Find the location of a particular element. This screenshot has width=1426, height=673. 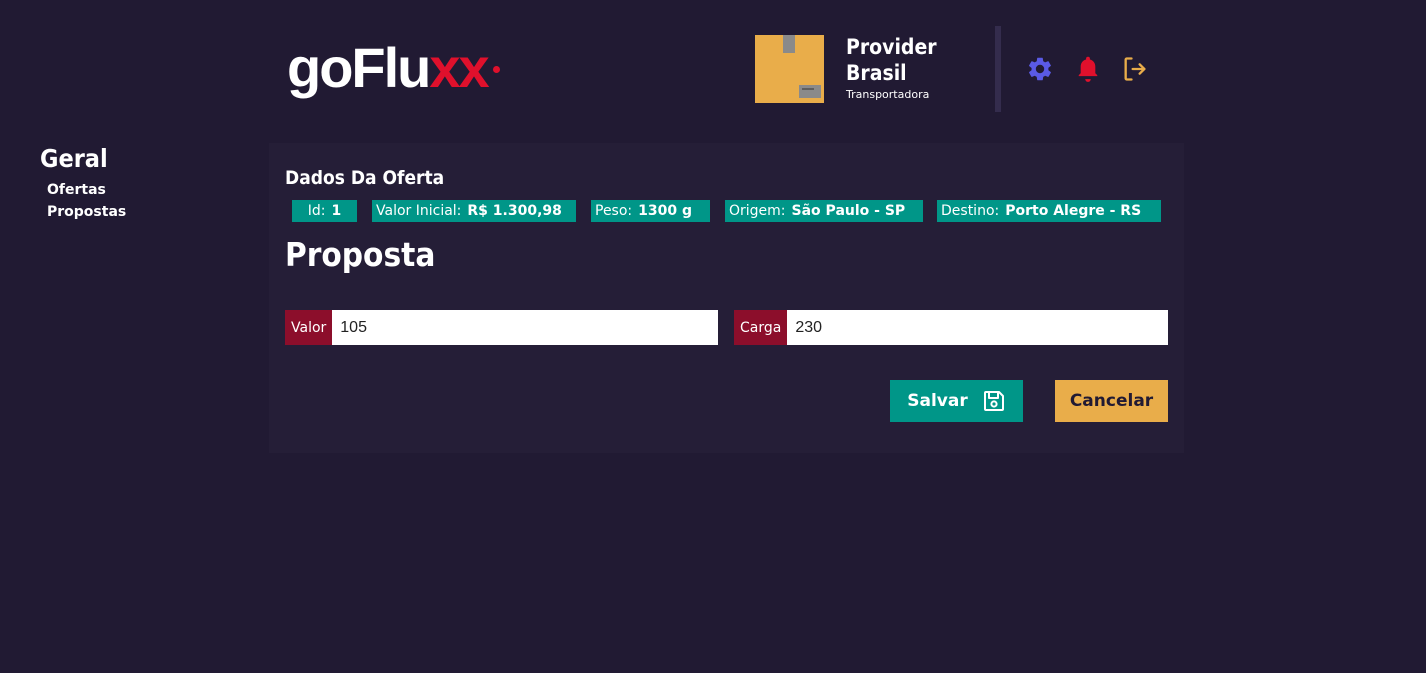

chip-label: Peso: is located at coordinates (614, 211).